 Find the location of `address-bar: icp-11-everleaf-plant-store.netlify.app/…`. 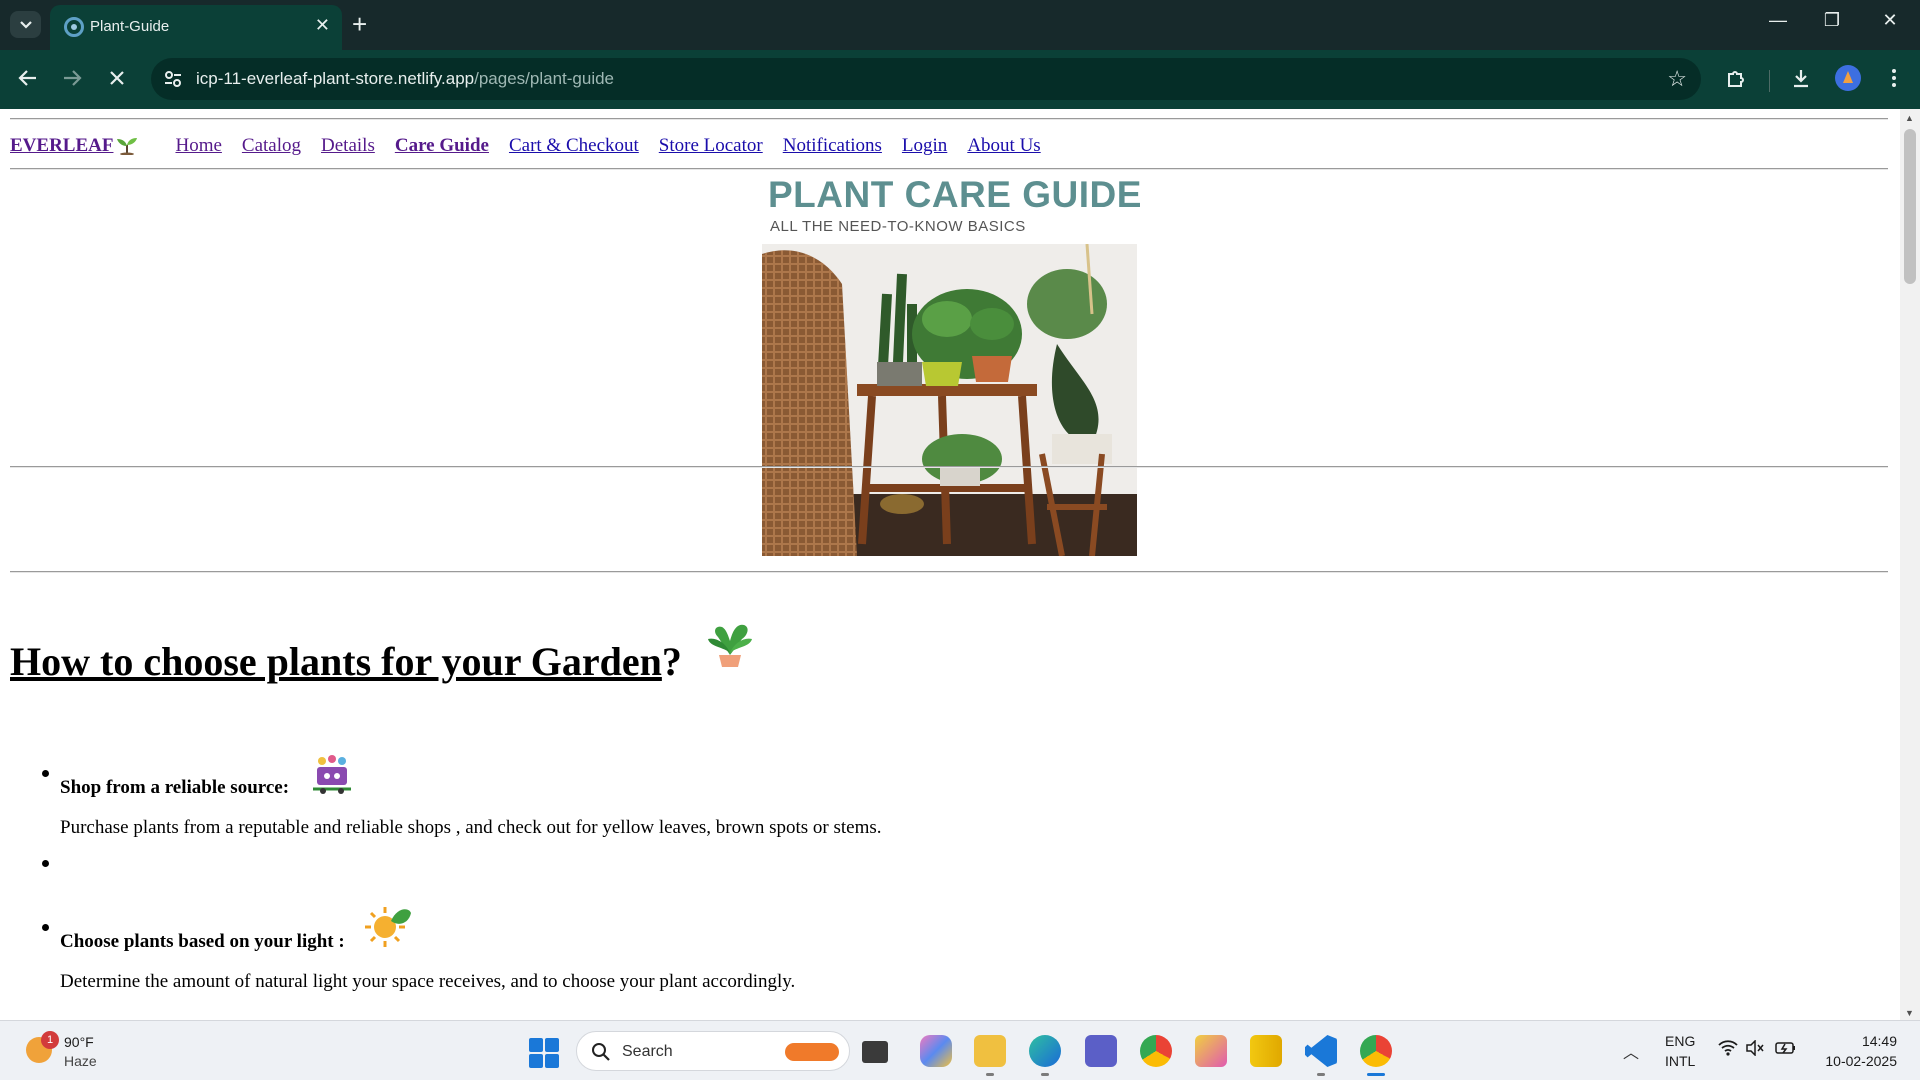

address-bar: icp-11-everleaf-plant-store.netlify.app/… is located at coordinates (926, 79).